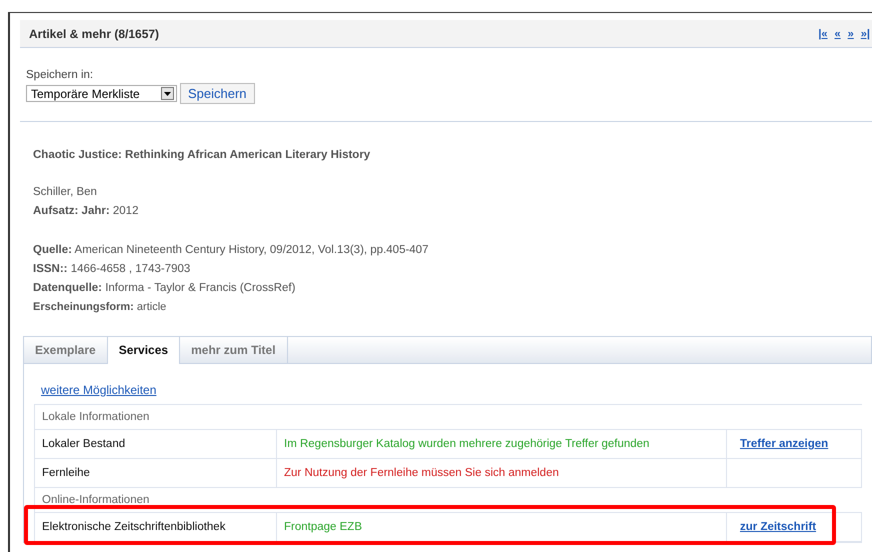  What do you see at coordinates (467, 444) in the screenshot?
I see `status-message: Im Regensburger Katalog wurden mehrere zugehörige Treffer gefunden` at bounding box center [467, 444].